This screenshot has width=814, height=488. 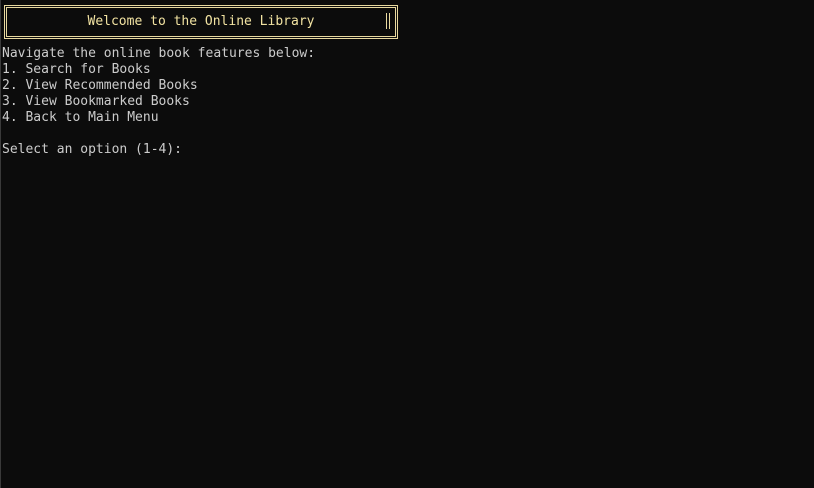 What do you see at coordinates (388, 21) in the screenshot?
I see `banner-bar-ornament` at bounding box center [388, 21].